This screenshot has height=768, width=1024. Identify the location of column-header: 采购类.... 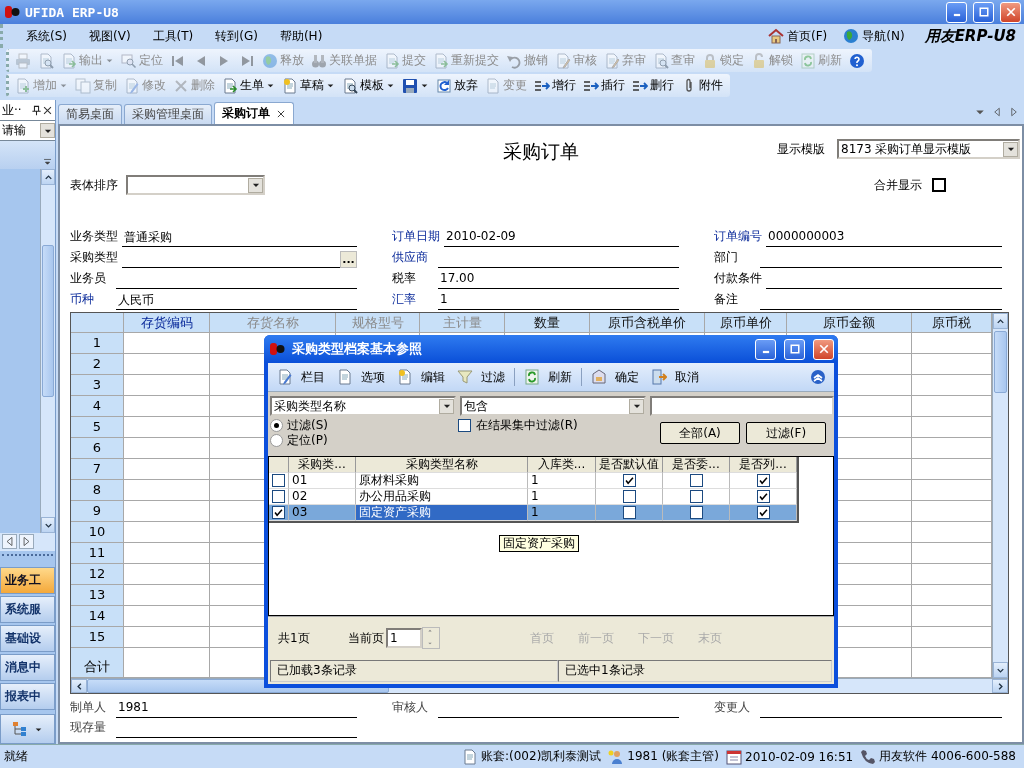
(322, 465).